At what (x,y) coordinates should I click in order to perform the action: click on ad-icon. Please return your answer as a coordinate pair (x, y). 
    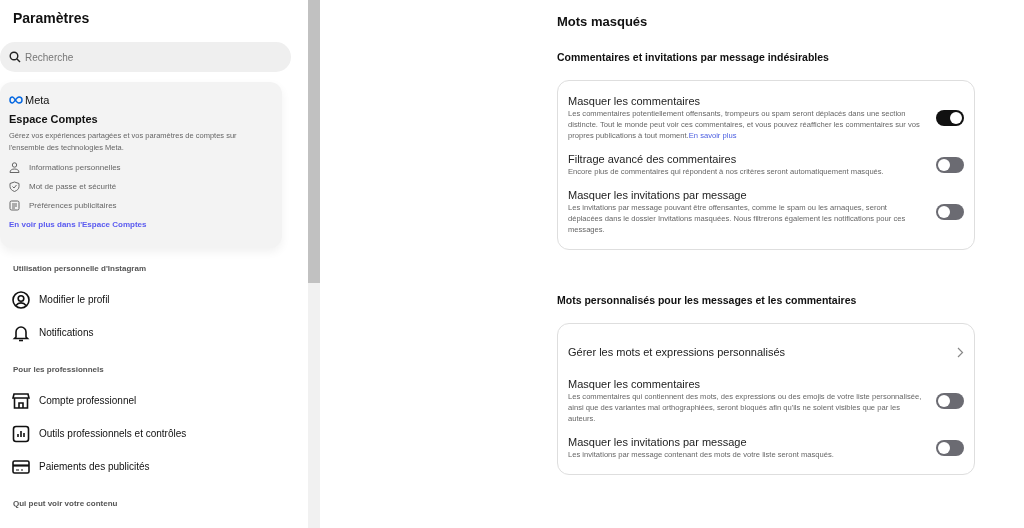
    Looking at the image, I should click on (14, 205).